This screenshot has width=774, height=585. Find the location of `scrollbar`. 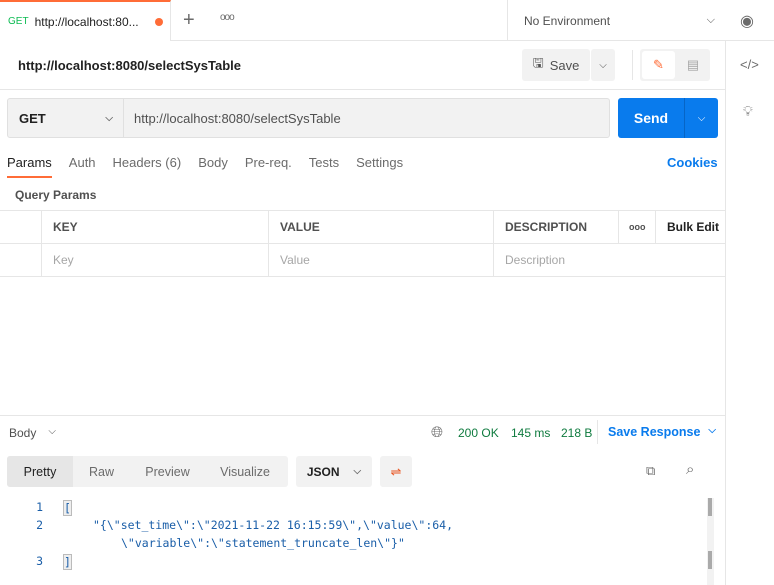

scrollbar is located at coordinates (710, 541).